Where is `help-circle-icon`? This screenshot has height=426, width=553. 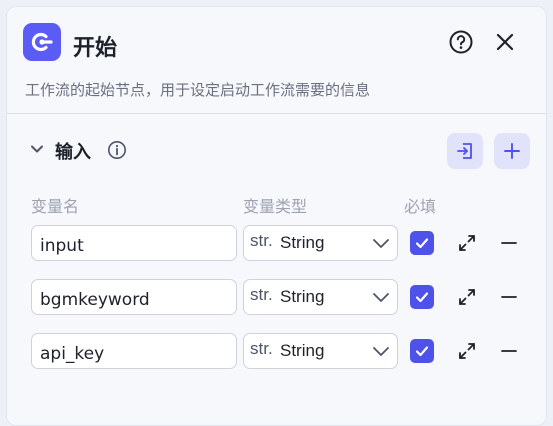
help-circle-icon is located at coordinates (461, 42).